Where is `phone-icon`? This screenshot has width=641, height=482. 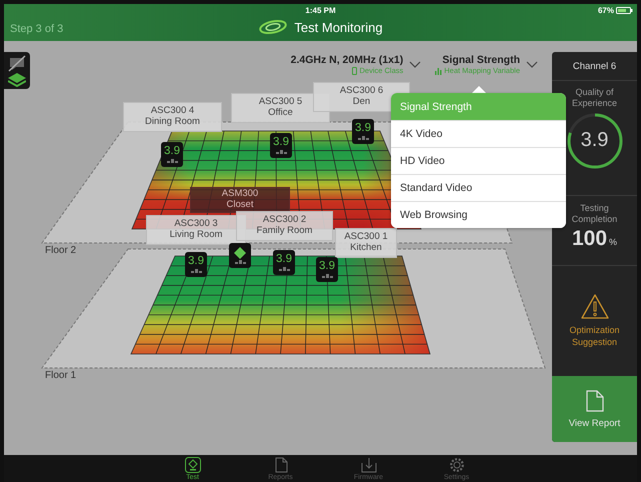
phone-icon is located at coordinates (355, 70).